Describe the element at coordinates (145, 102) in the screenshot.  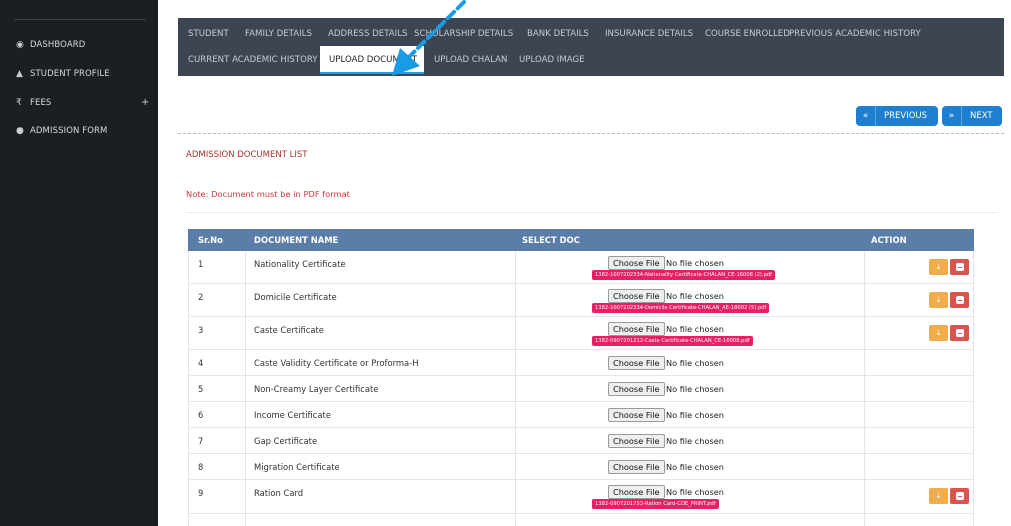
I see `expand-plus-icon: +` at that location.